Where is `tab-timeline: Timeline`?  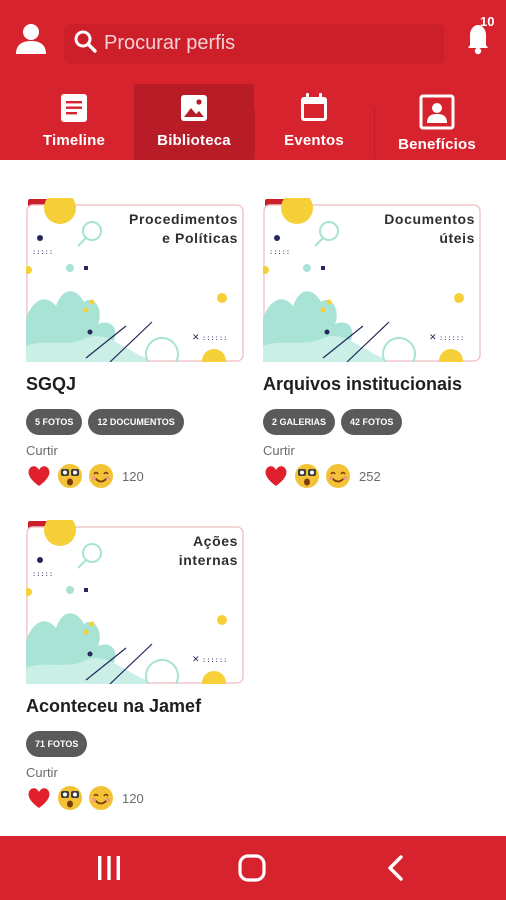 tab-timeline: Timeline is located at coordinates (74, 122).